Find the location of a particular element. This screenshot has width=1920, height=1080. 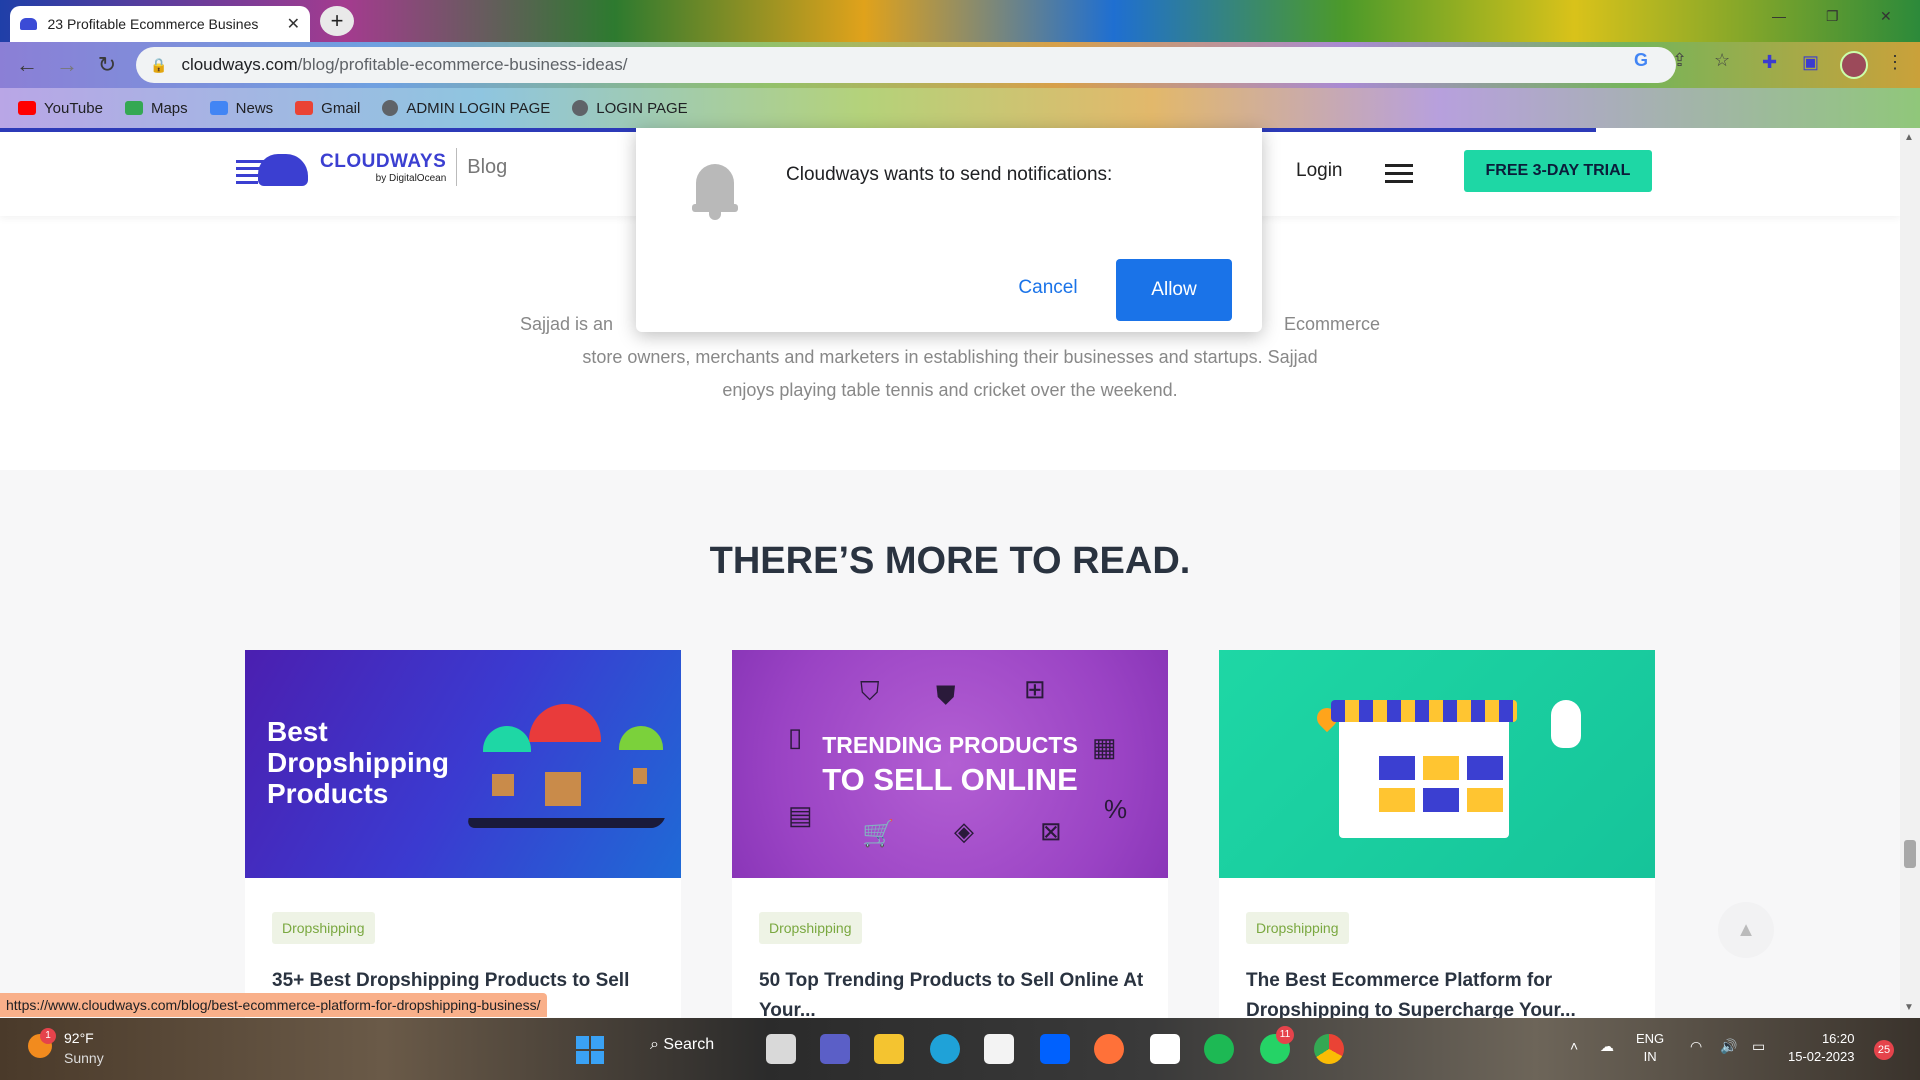

bookmark-label: ADMIN LOGIN PAGE is located at coordinates (478, 108).